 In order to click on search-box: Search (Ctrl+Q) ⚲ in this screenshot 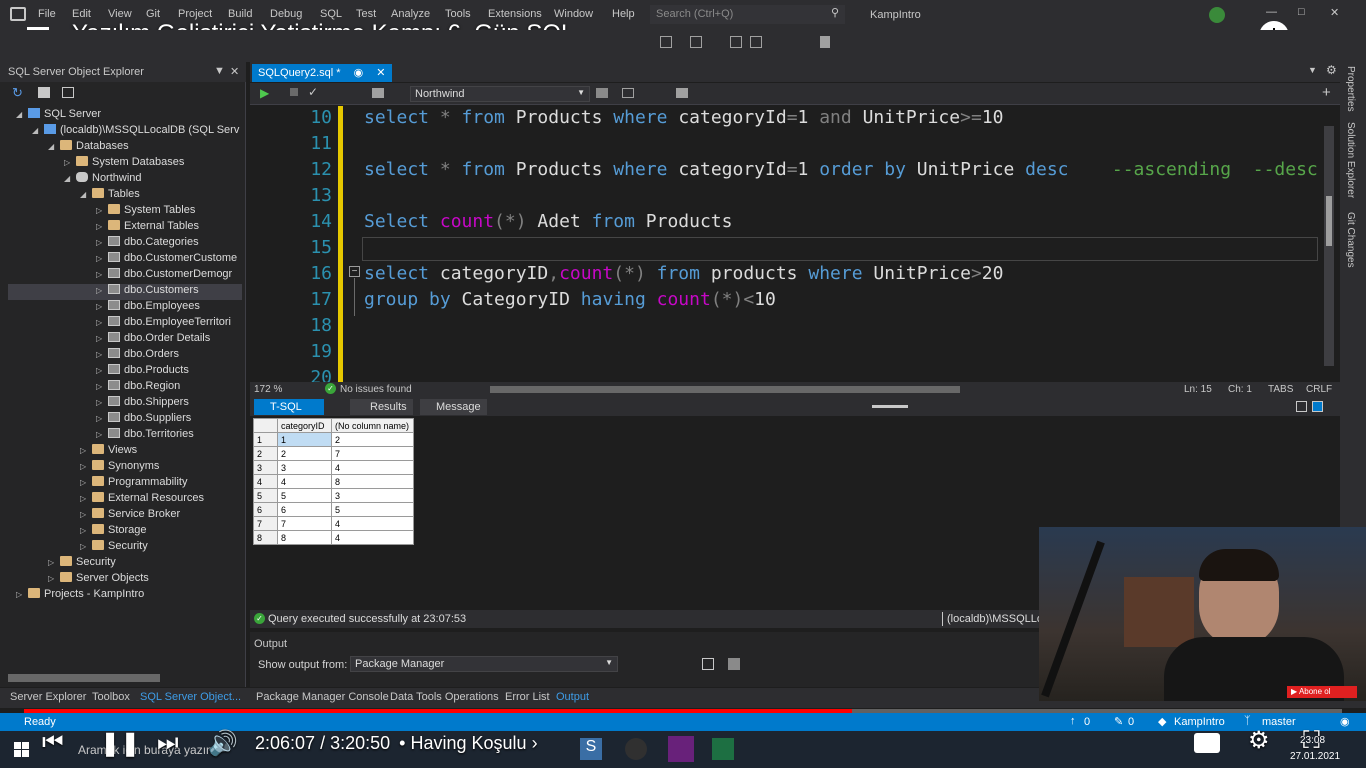, I will do `click(747, 14)`.